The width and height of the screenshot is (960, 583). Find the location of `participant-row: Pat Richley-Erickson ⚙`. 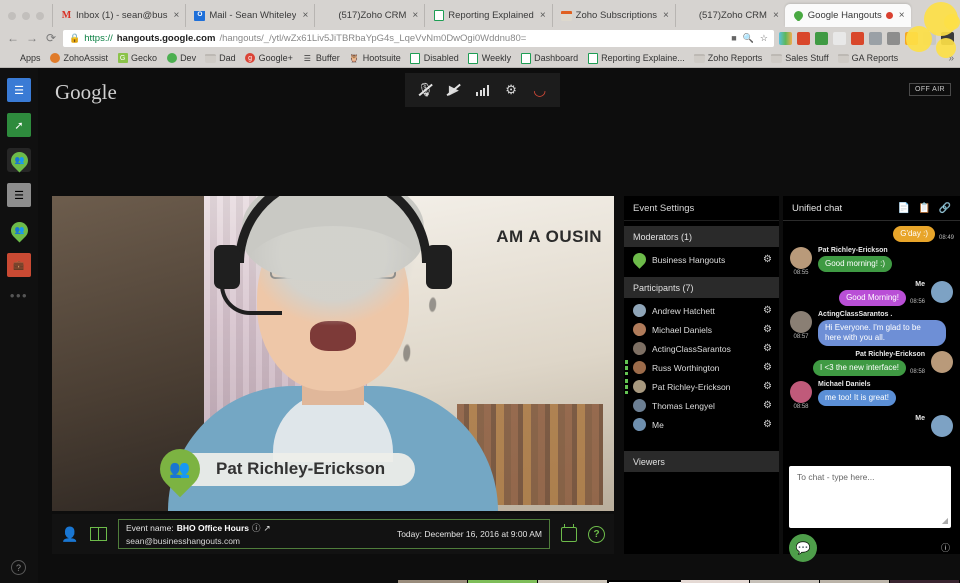

participant-row: Pat Richley-Erickson ⚙ is located at coordinates (701, 386).